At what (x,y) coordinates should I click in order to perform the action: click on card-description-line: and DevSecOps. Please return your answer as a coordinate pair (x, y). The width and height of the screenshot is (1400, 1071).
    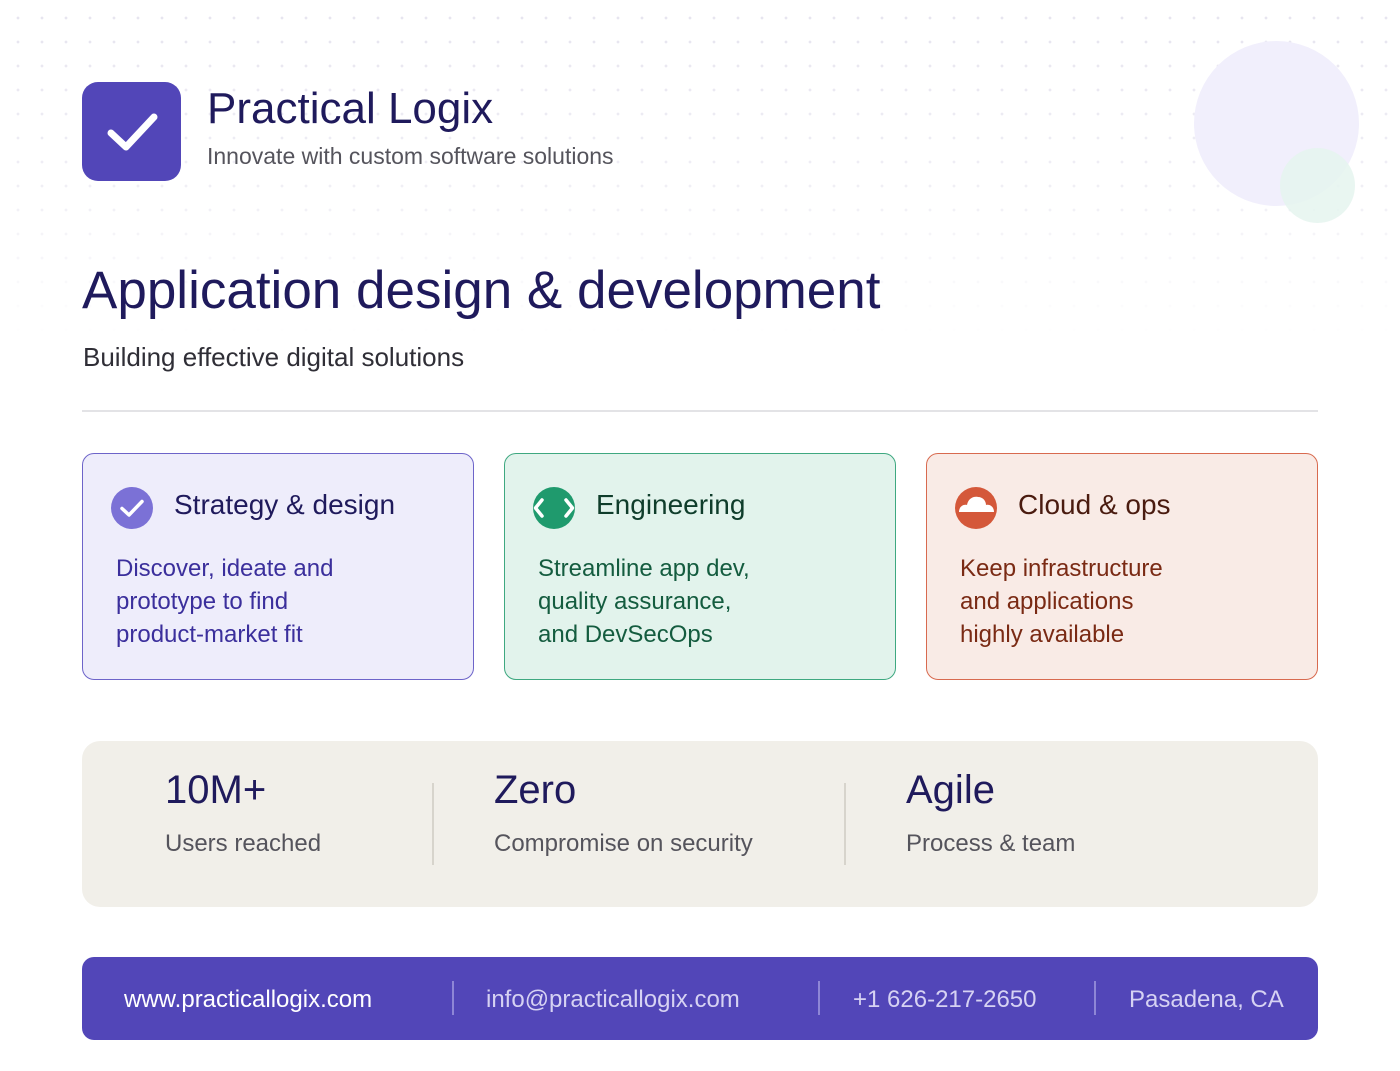
    Looking at the image, I should click on (625, 634).